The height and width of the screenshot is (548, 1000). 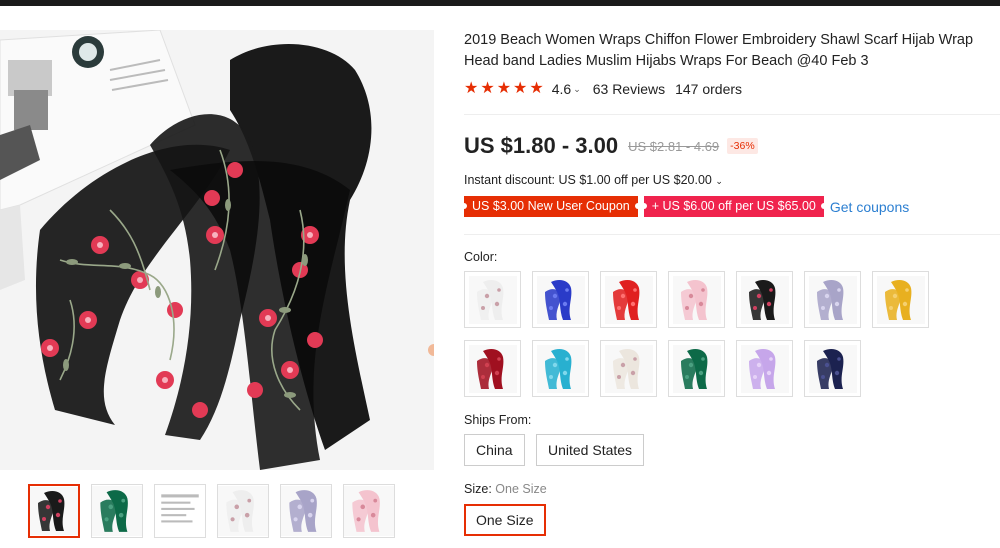 I want to click on orders-count: 147 orders, so click(x=709, y=89).